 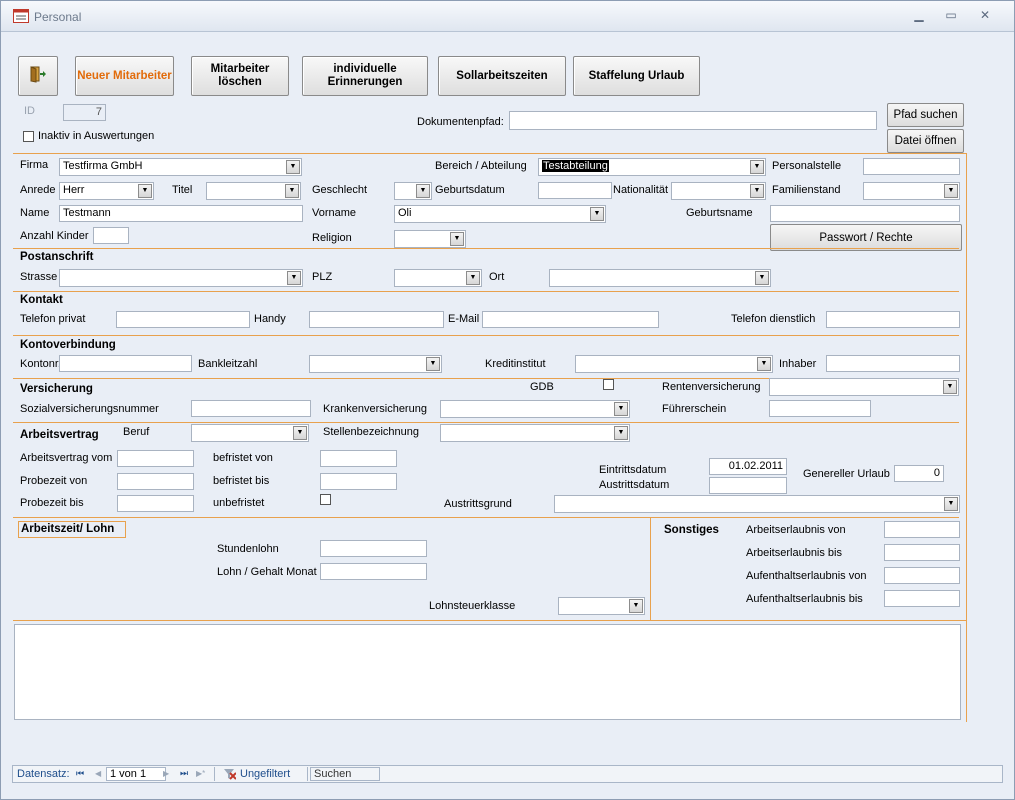 I want to click on nationalitaet-combo: ▼, so click(x=718, y=191).